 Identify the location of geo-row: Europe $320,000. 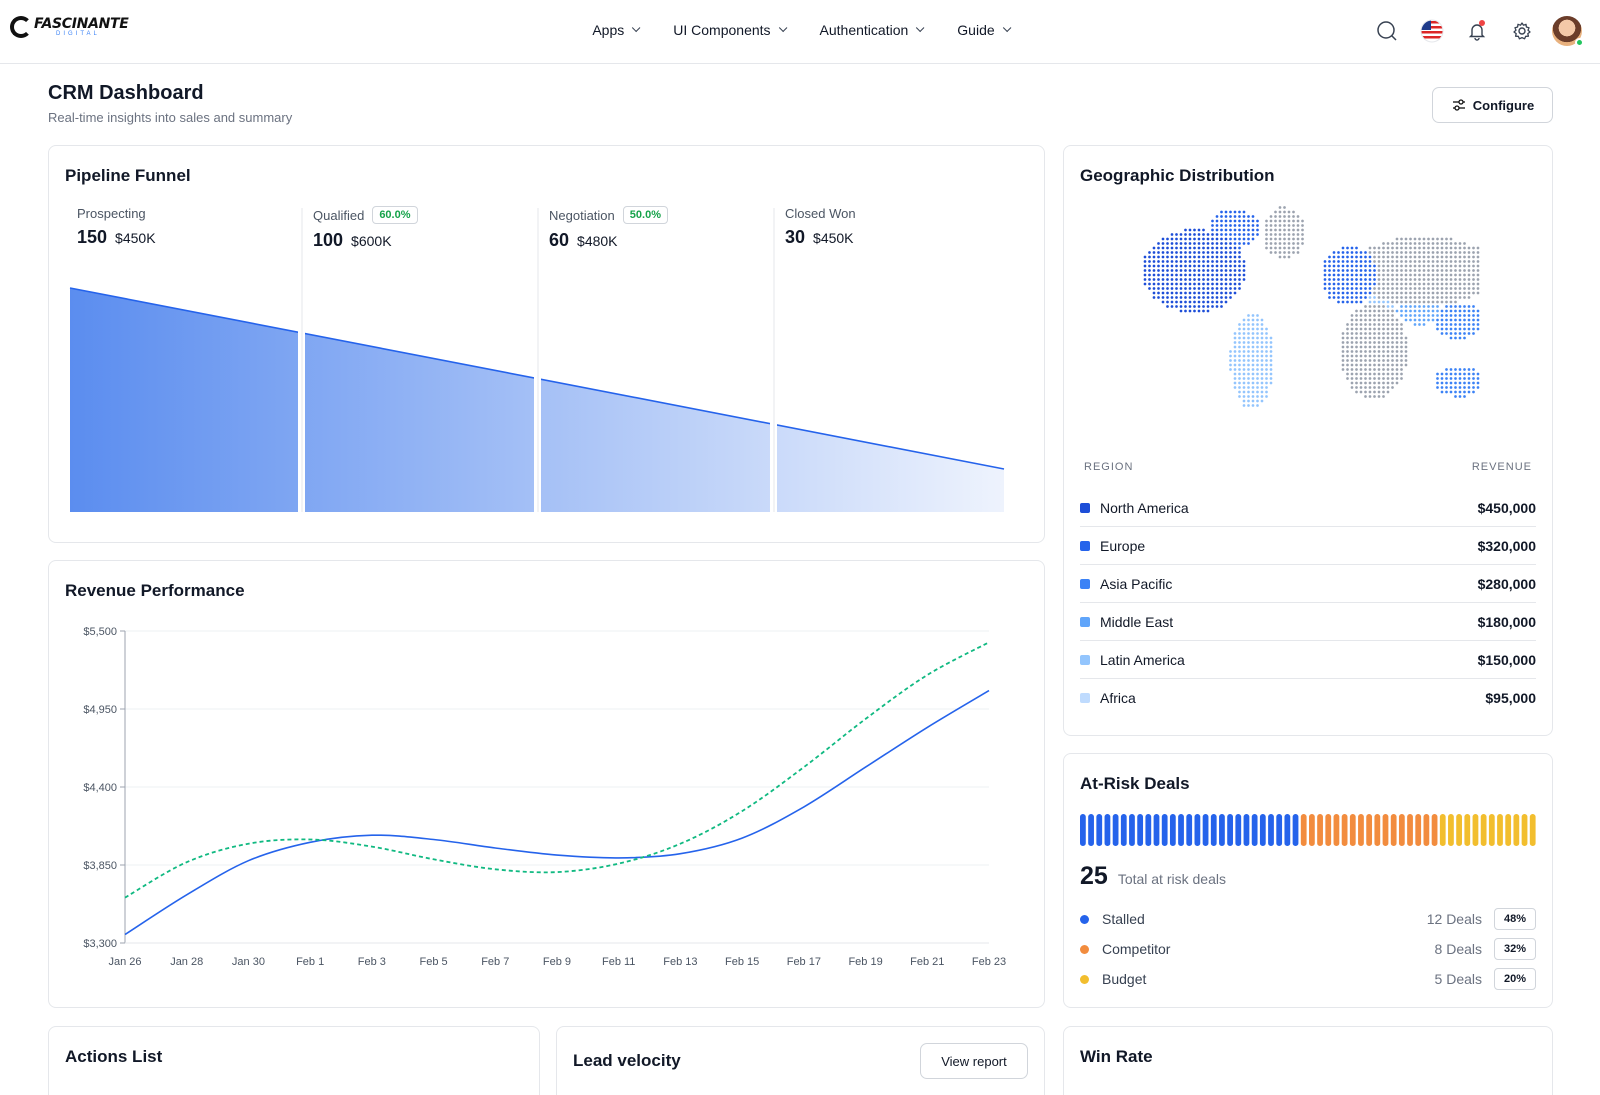
(1308, 546).